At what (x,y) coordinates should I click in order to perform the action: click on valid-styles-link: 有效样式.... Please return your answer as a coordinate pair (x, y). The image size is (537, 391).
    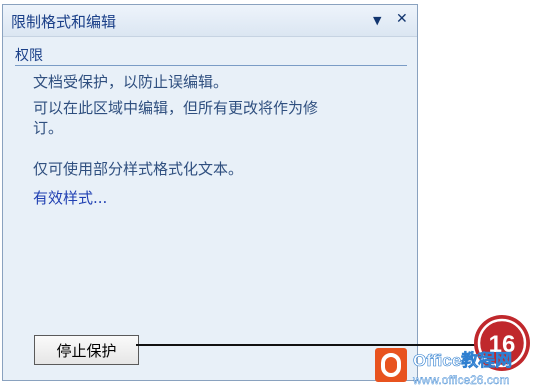
    Looking at the image, I should click on (70, 198).